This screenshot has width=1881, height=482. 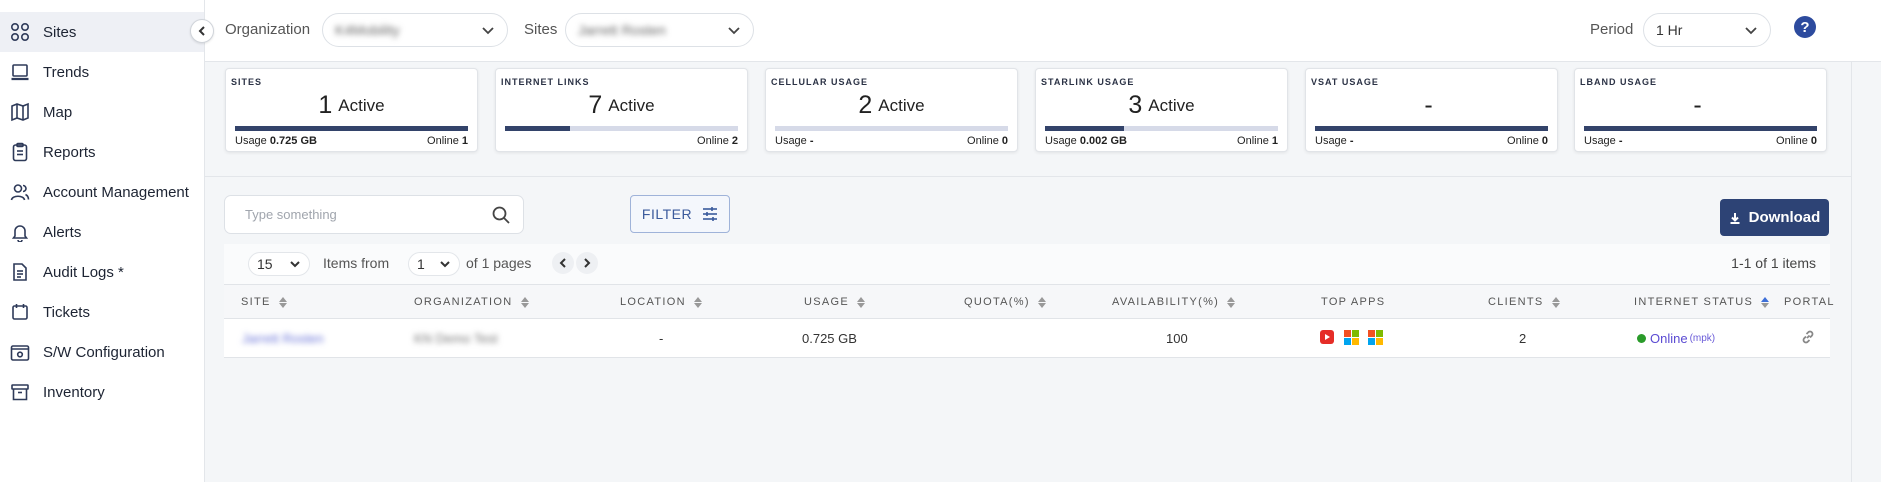 I want to click on download-button: Download, so click(x=1774, y=217).